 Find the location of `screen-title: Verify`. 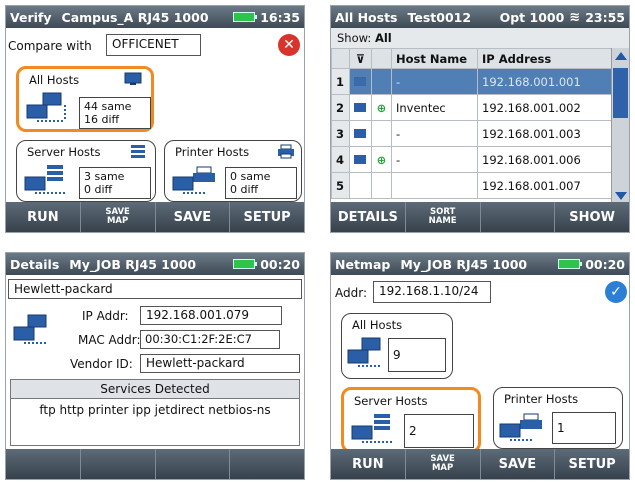

screen-title: Verify is located at coordinates (31, 17).